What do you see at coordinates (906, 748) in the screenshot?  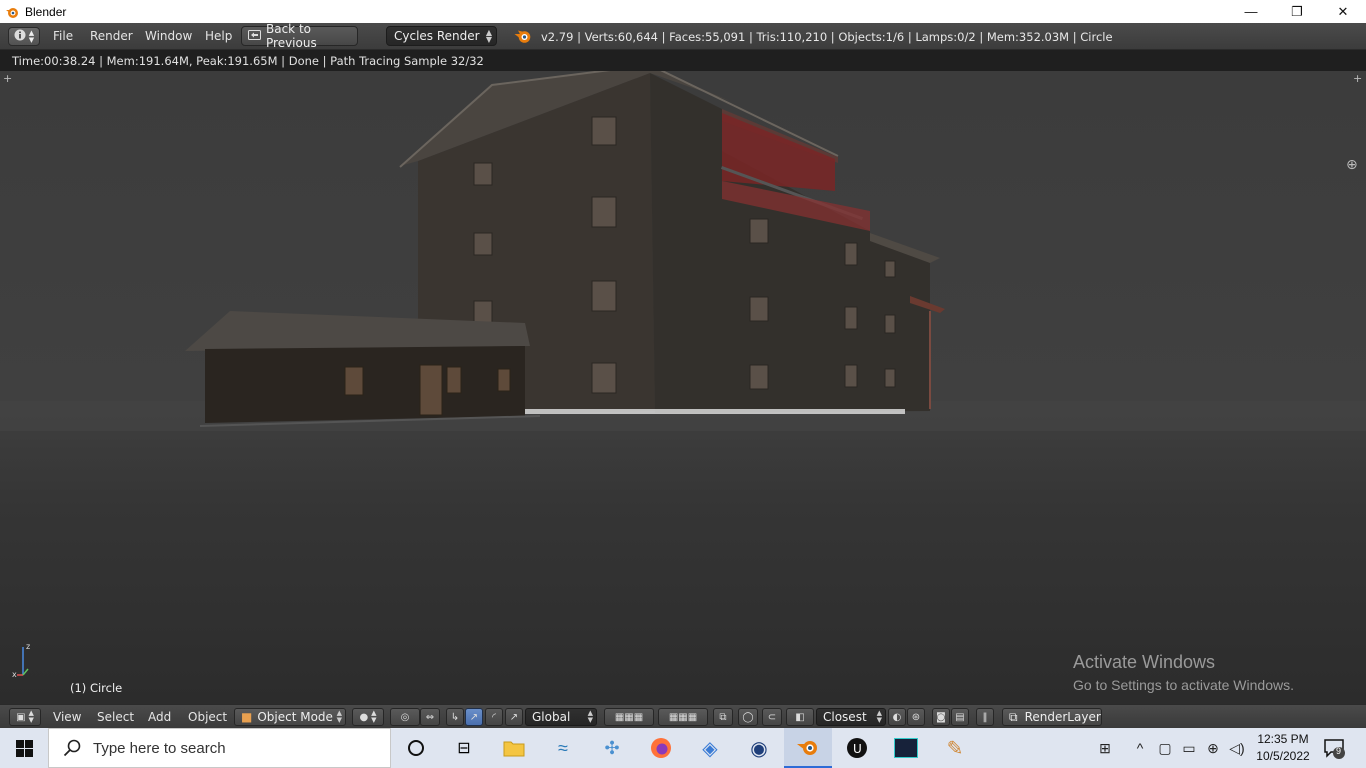 I see `epic-app-button` at bounding box center [906, 748].